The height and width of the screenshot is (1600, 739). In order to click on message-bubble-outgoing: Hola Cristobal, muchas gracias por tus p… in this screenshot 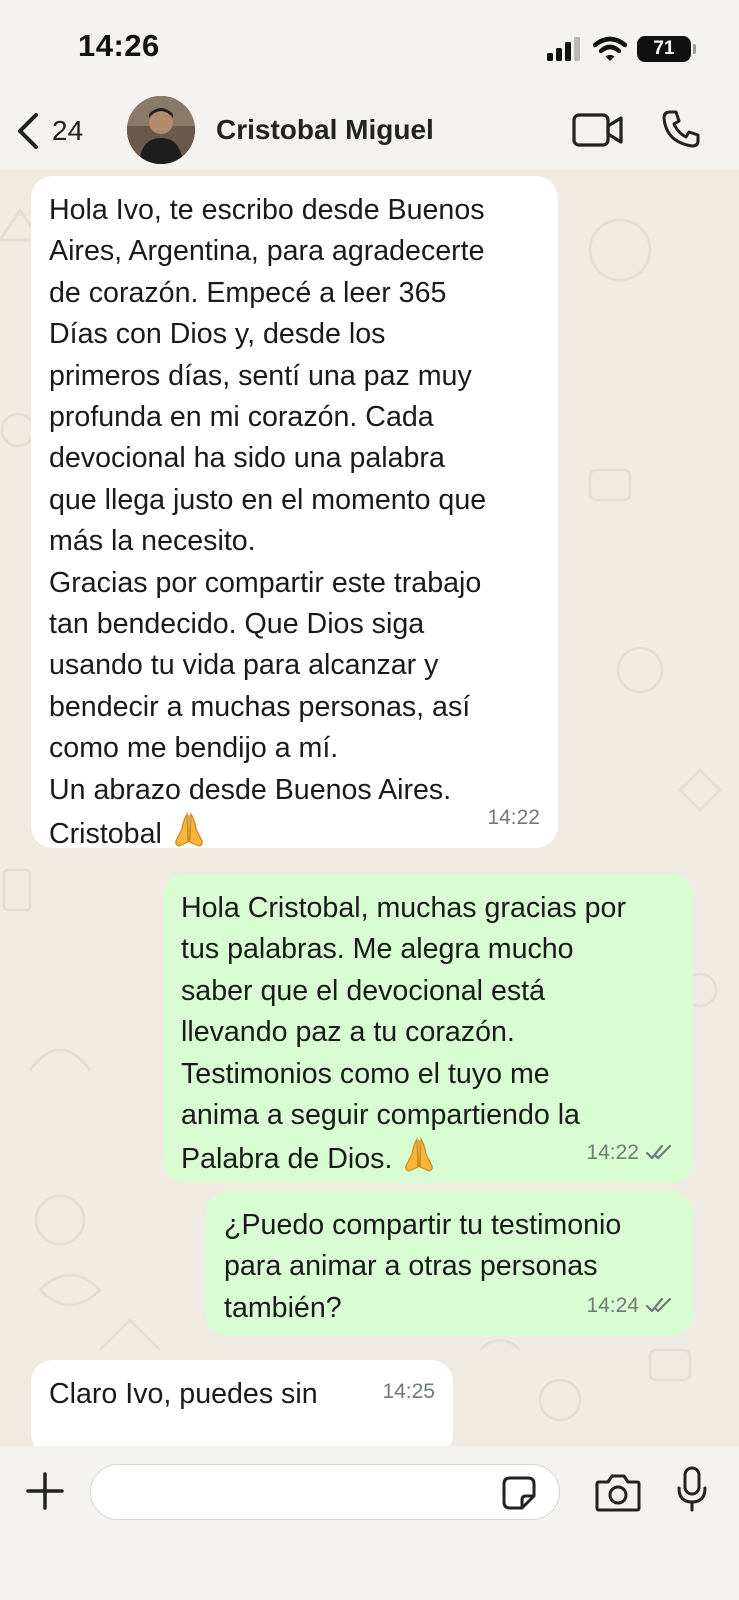, I will do `click(428, 1028)`.